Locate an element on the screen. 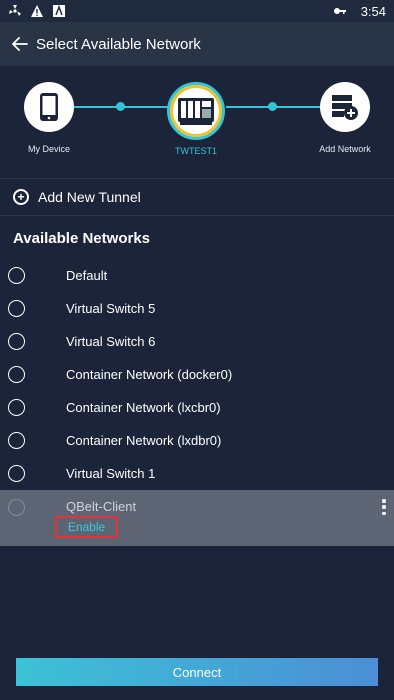 The height and width of the screenshot is (700, 394). network-item-lxdbr0: Container Network (lxdbr0) is located at coordinates (197, 440).